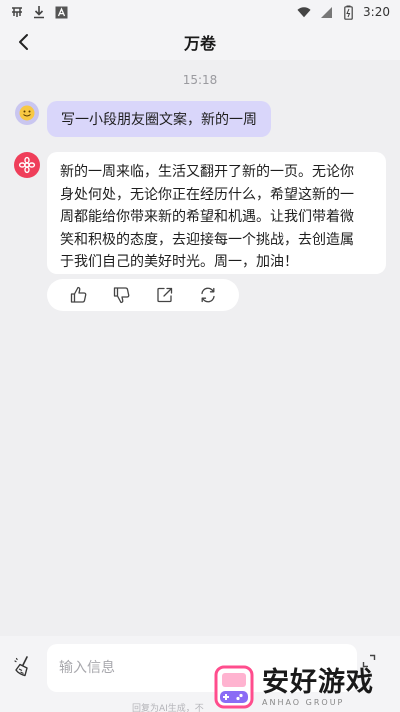 The image size is (400, 712). I want to click on dislike-button, so click(122, 295).